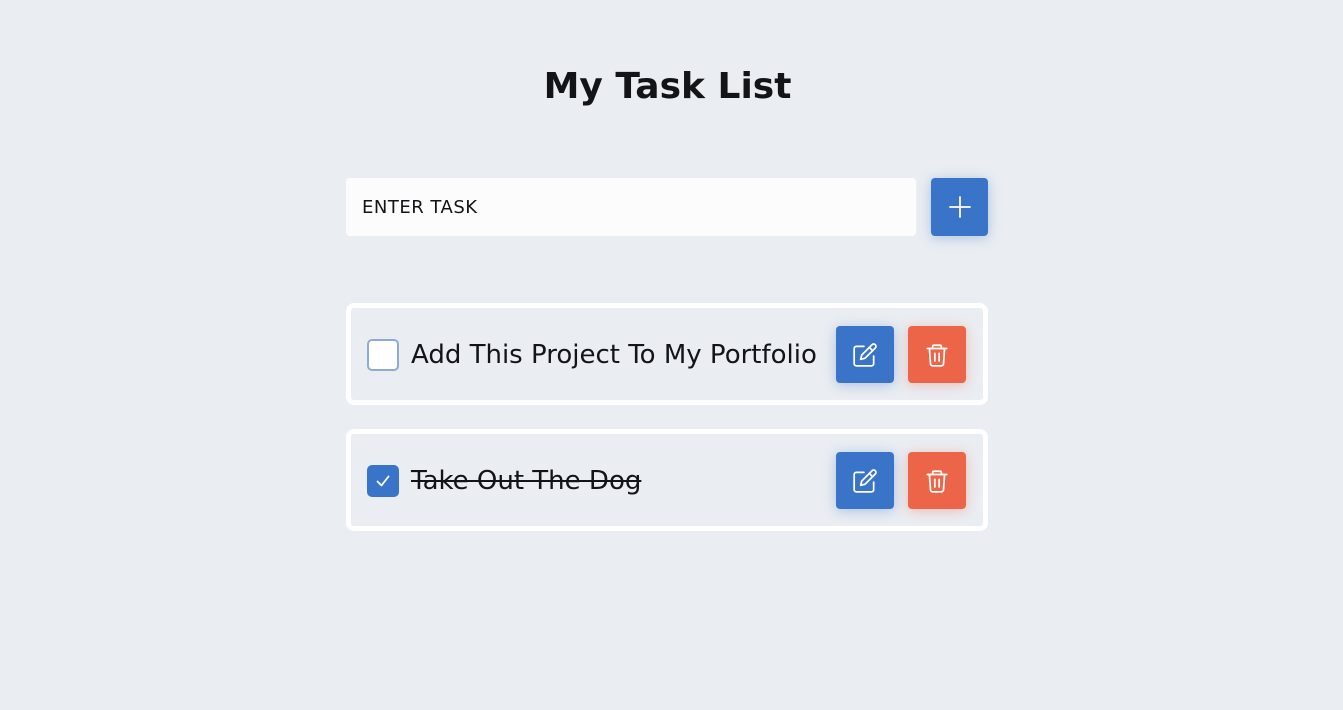 This screenshot has height=710, width=1343. Describe the element at coordinates (526, 481) in the screenshot. I see `task-text: Take Out The Dog` at that location.